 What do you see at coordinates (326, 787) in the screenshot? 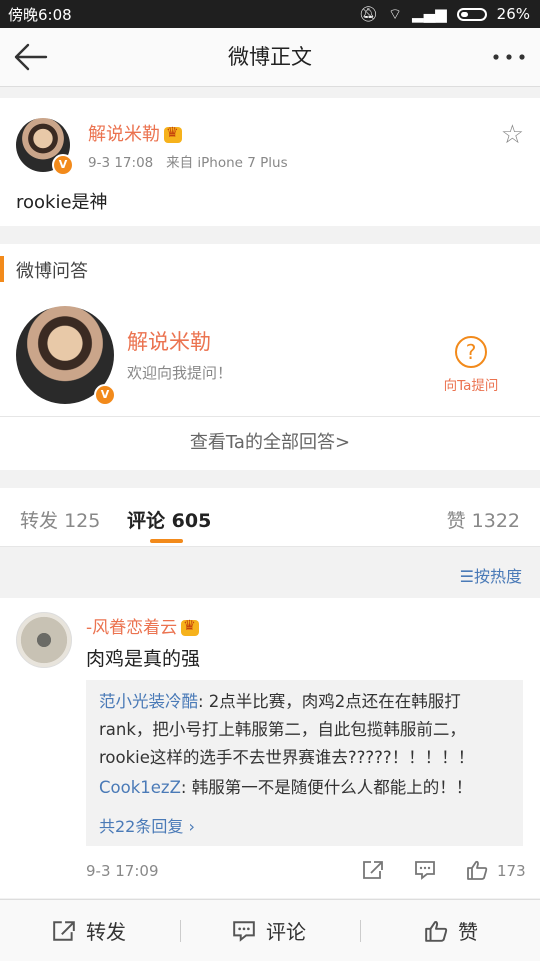
I see `reply-text: : 韩服第一不是随便什么人都能上的！！` at bounding box center [326, 787].